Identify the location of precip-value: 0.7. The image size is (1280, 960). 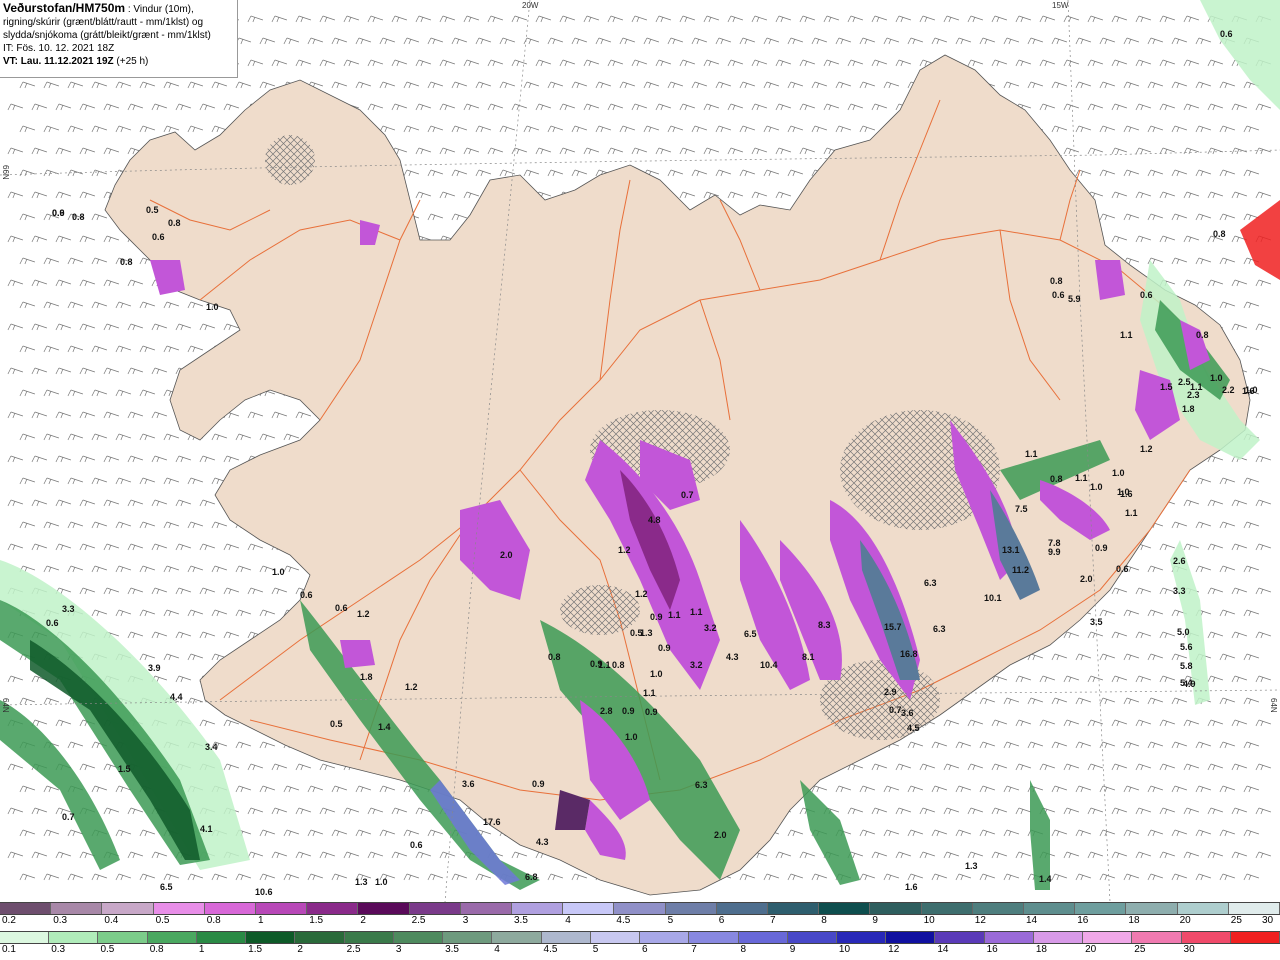
(687, 495).